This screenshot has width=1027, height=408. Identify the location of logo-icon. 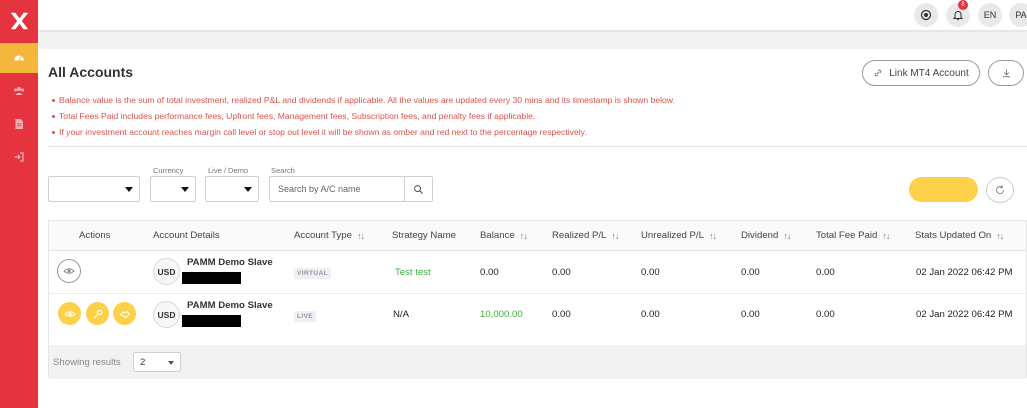
(19, 21).